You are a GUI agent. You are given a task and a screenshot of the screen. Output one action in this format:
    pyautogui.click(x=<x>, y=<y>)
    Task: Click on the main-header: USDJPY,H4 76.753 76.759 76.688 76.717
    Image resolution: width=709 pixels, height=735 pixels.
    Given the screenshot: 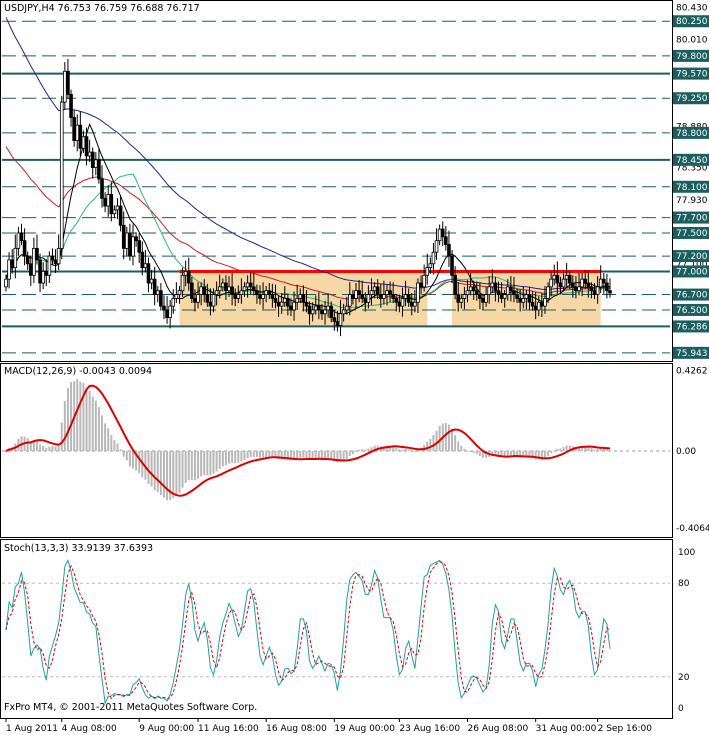 What is the action you would take?
    pyautogui.click(x=102, y=8)
    